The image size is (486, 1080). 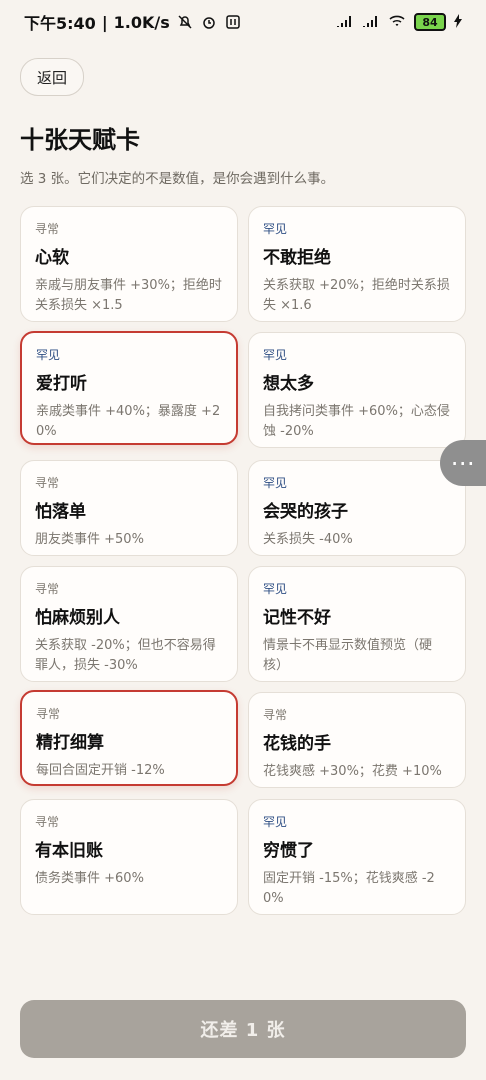 I want to click on status-bar: 下午5:40 | 1.0K/s 84, so click(x=243, y=22).